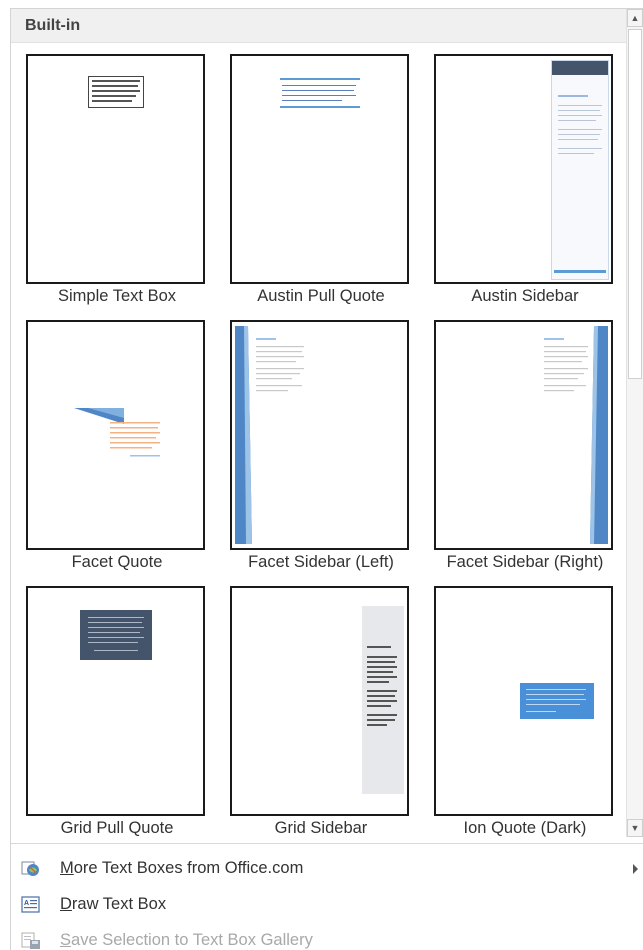  What do you see at coordinates (321, 296) in the screenshot?
I see `caption-austin-pull-quote: Austin Pull Quote` at bounding box center [321, 296].